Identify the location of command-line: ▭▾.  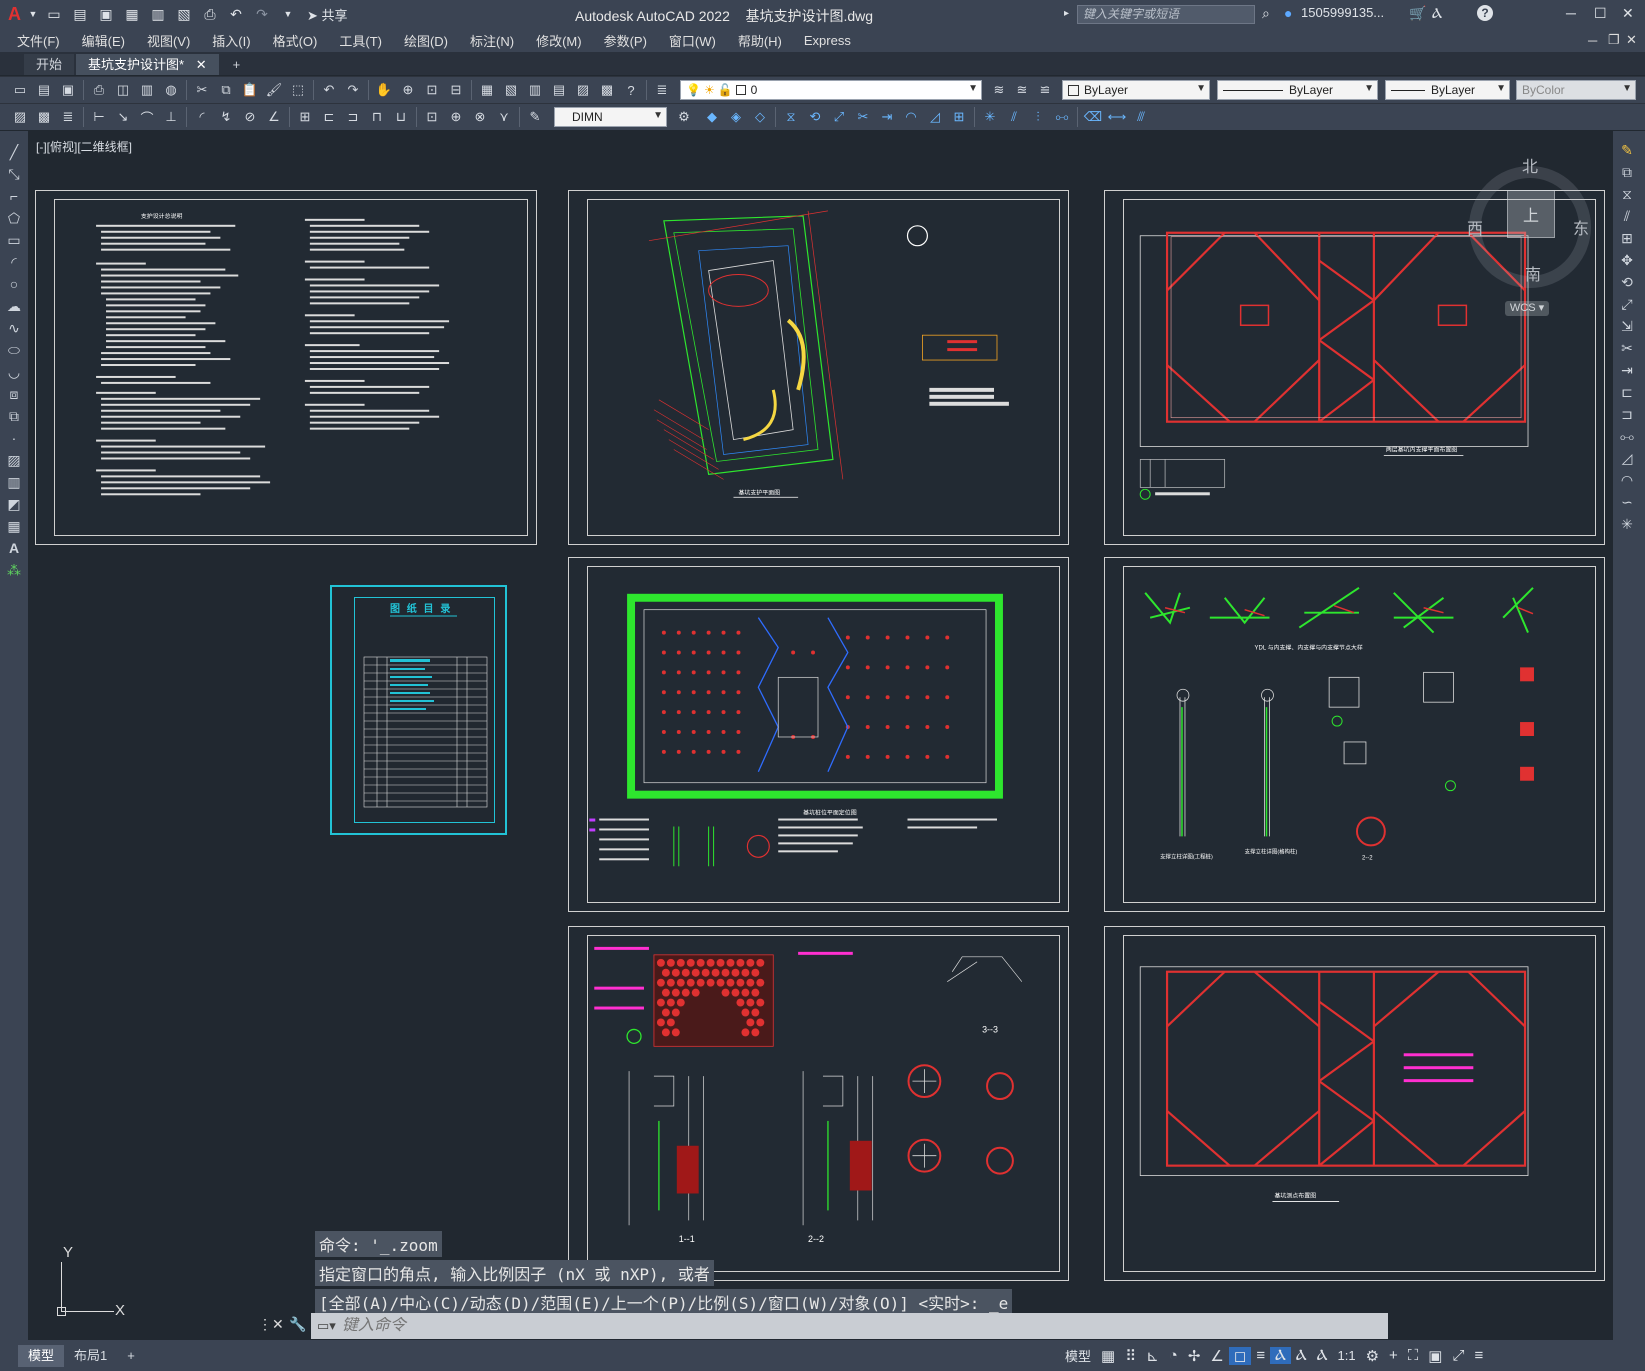
(849, 1326).